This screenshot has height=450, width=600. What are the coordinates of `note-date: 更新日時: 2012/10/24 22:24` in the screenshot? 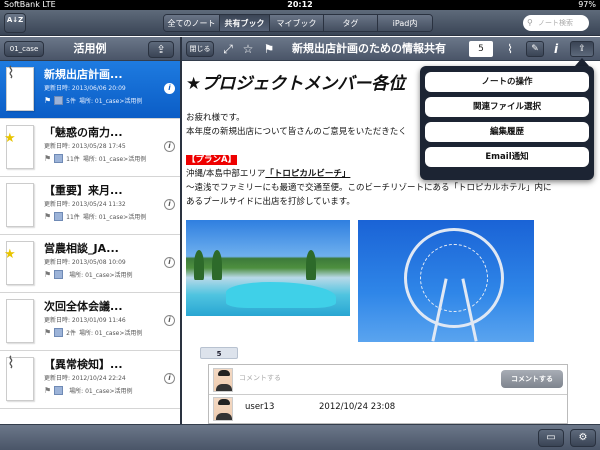 It's located at (85, 378).